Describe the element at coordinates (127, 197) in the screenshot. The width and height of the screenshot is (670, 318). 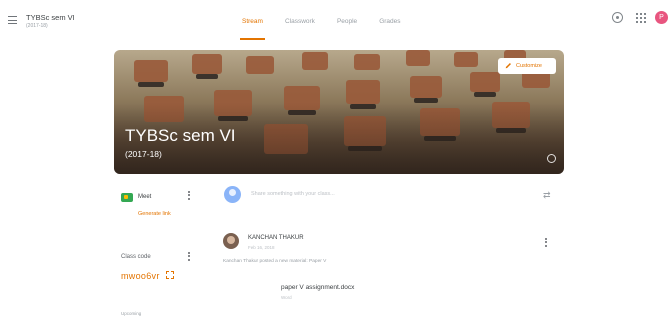
I see `google-meet-icon` at that location.